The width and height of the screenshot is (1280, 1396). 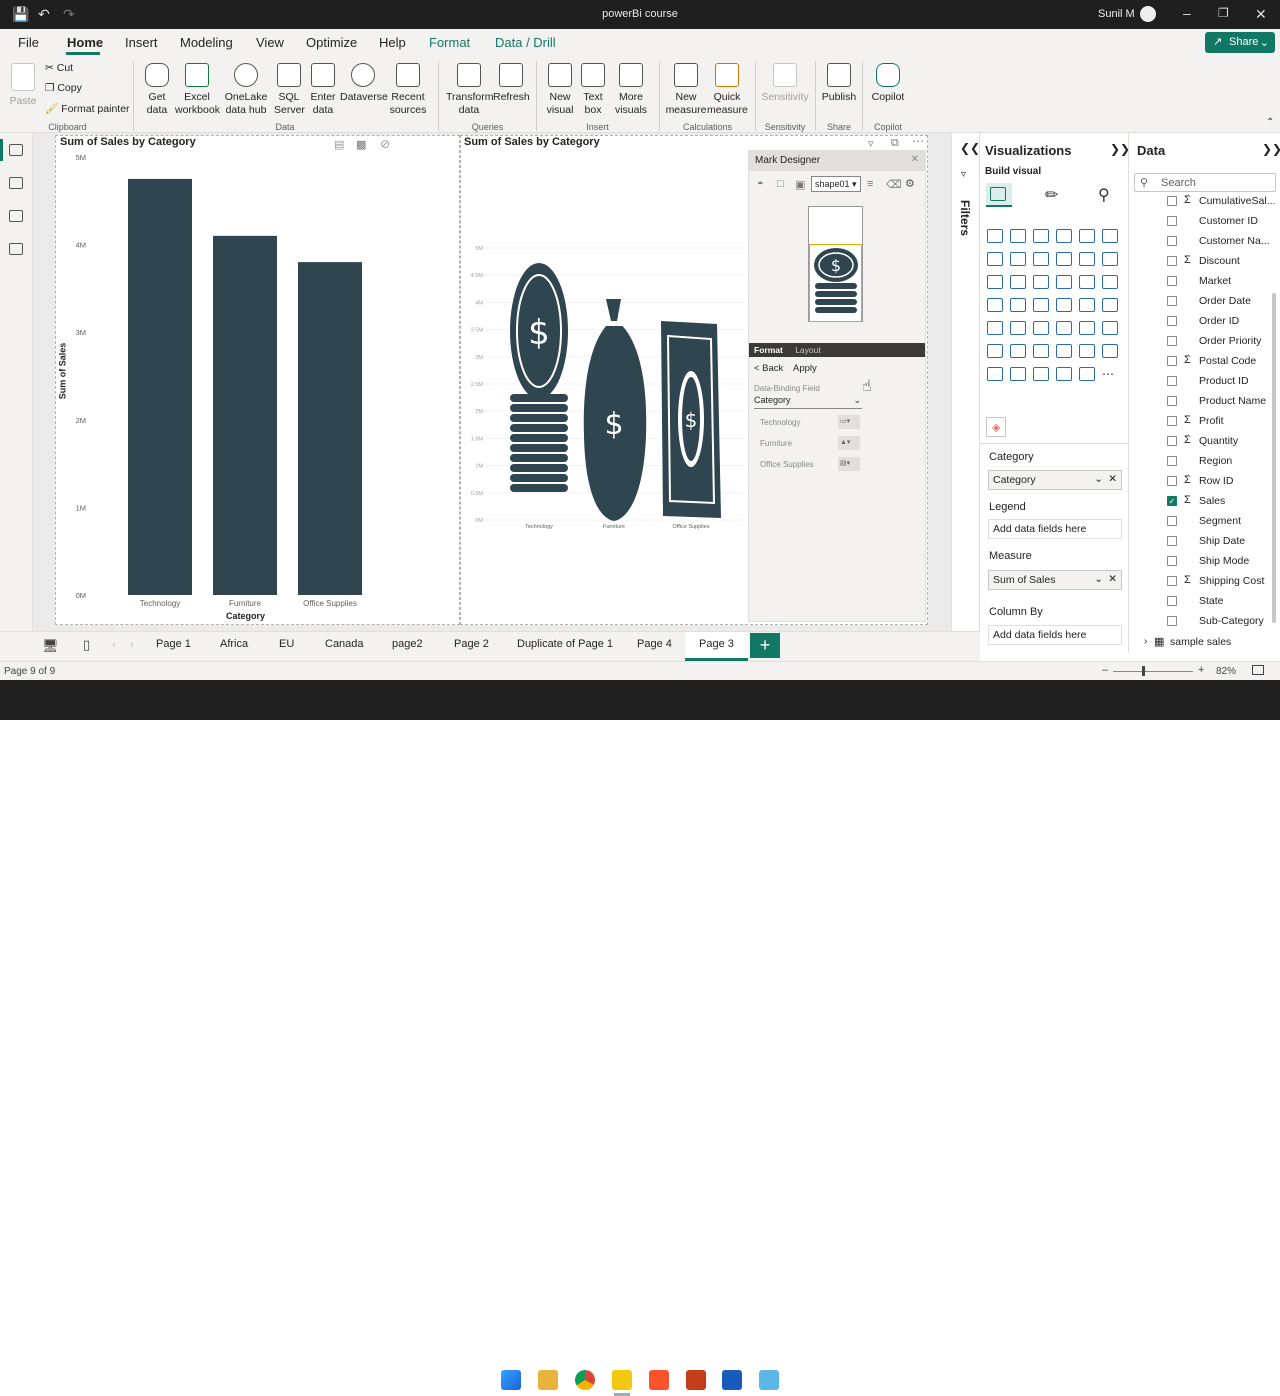 I want to click on mobile-layout-icon: ▯, so click(x=86, y=645).